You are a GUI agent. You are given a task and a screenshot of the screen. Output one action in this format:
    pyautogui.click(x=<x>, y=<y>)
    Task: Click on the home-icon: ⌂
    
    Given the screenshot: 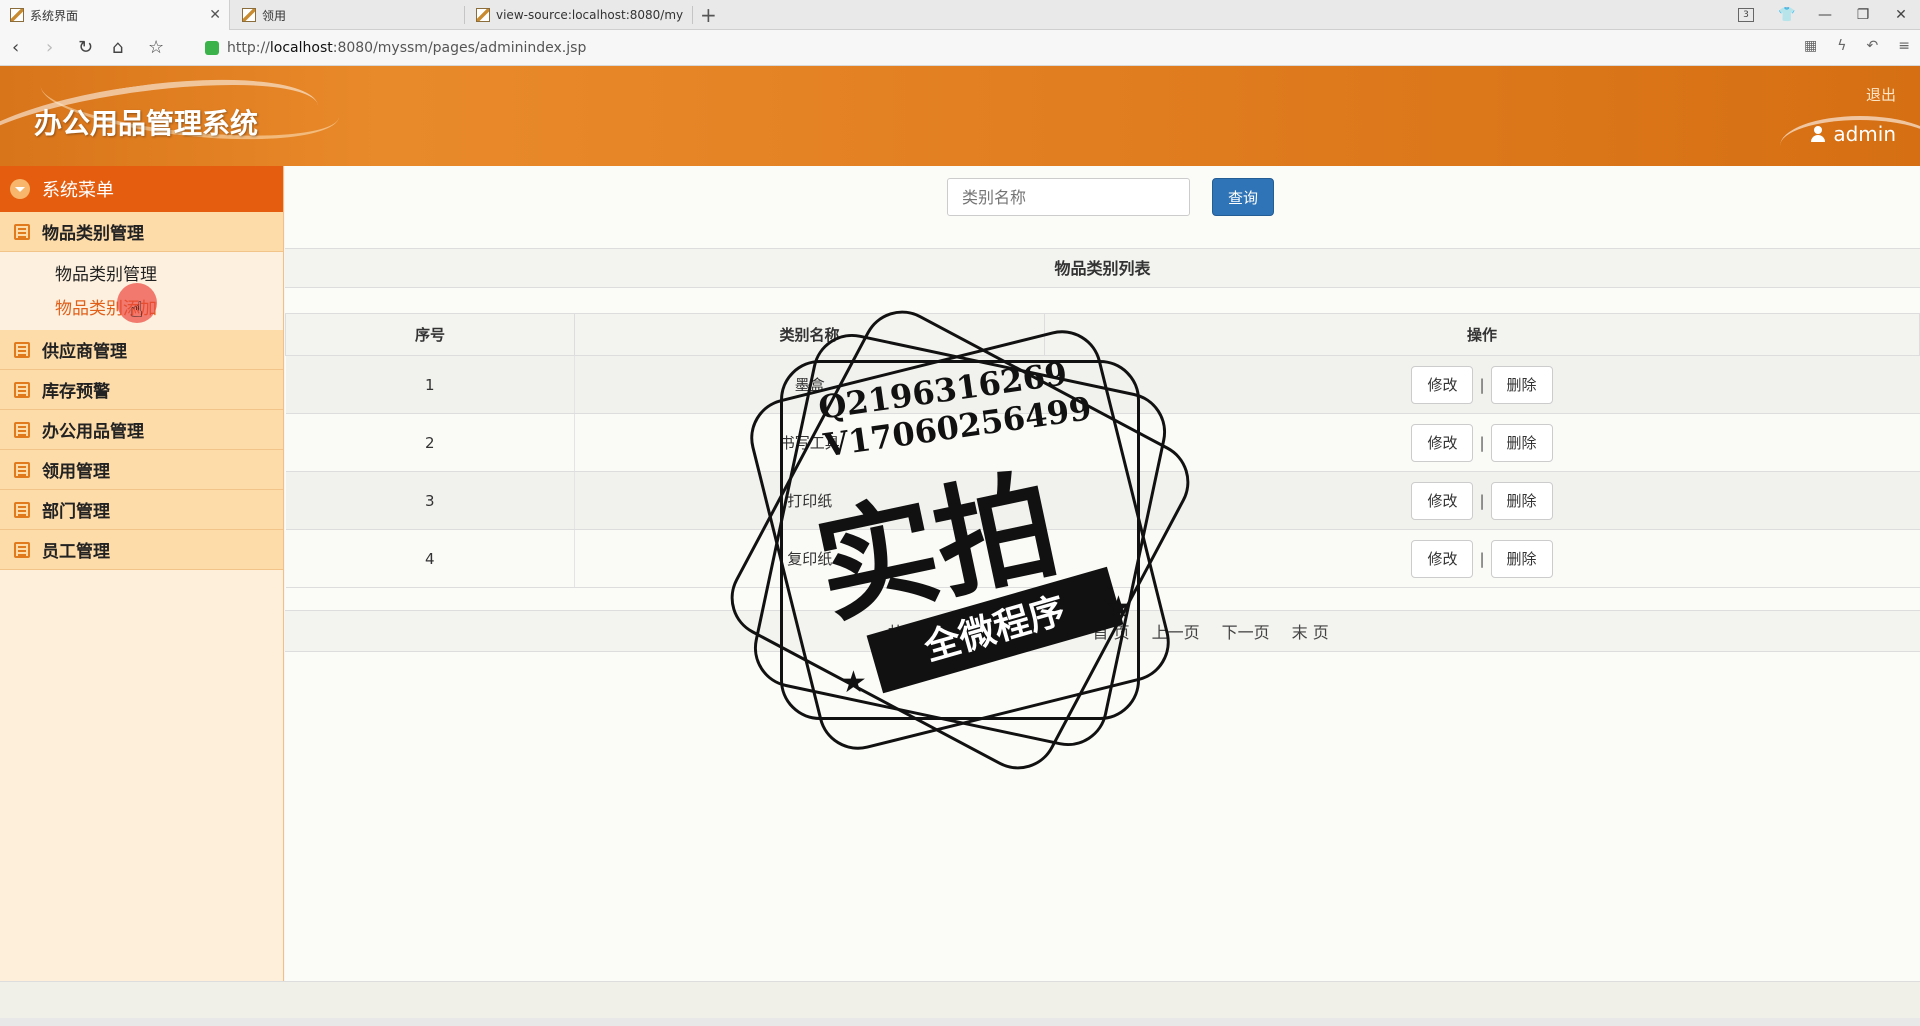 What is the action you would take?
    pyautogui.click(x=117, y=47)
    